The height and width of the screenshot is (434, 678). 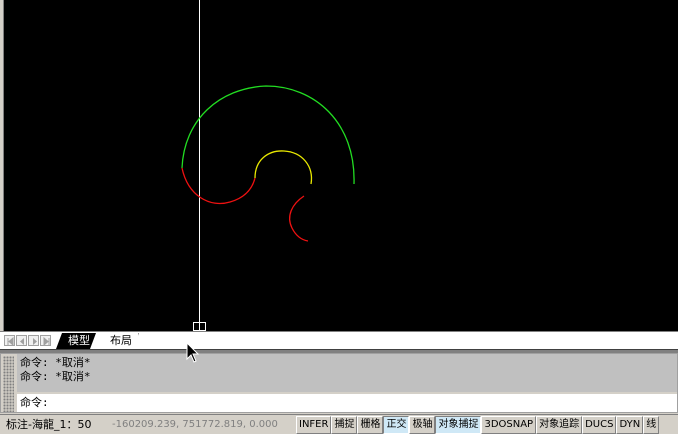 I want to click on status-toggle-栅格: 栅格, so click(x=370, y=425).